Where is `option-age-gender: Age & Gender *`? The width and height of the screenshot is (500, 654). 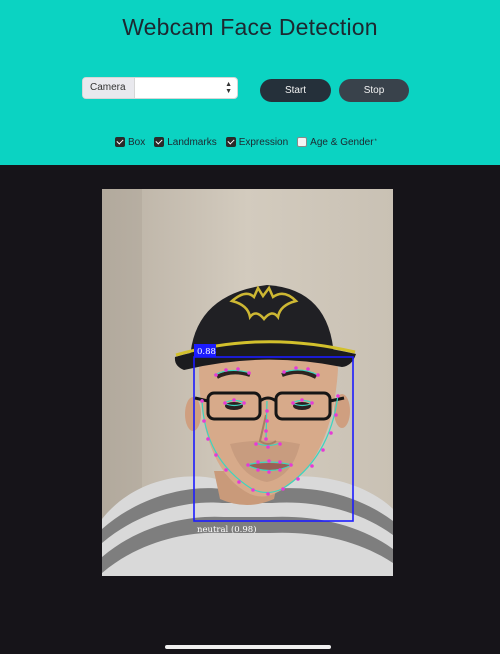
option-age-gender: Age & Gender * is located at coordinates (337, 142).